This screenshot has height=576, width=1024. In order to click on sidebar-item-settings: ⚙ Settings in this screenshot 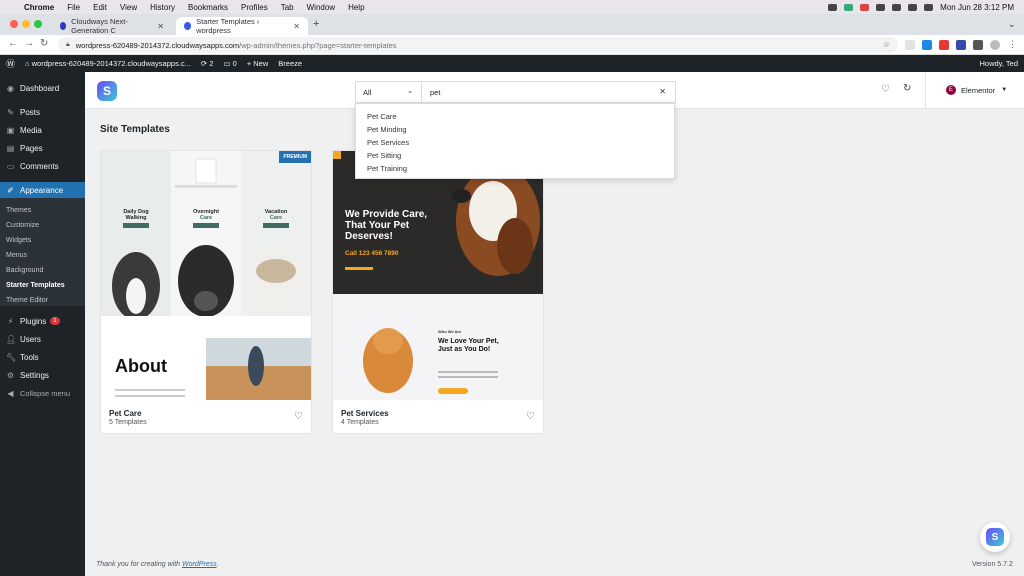, I will do `click(42, 375)`.